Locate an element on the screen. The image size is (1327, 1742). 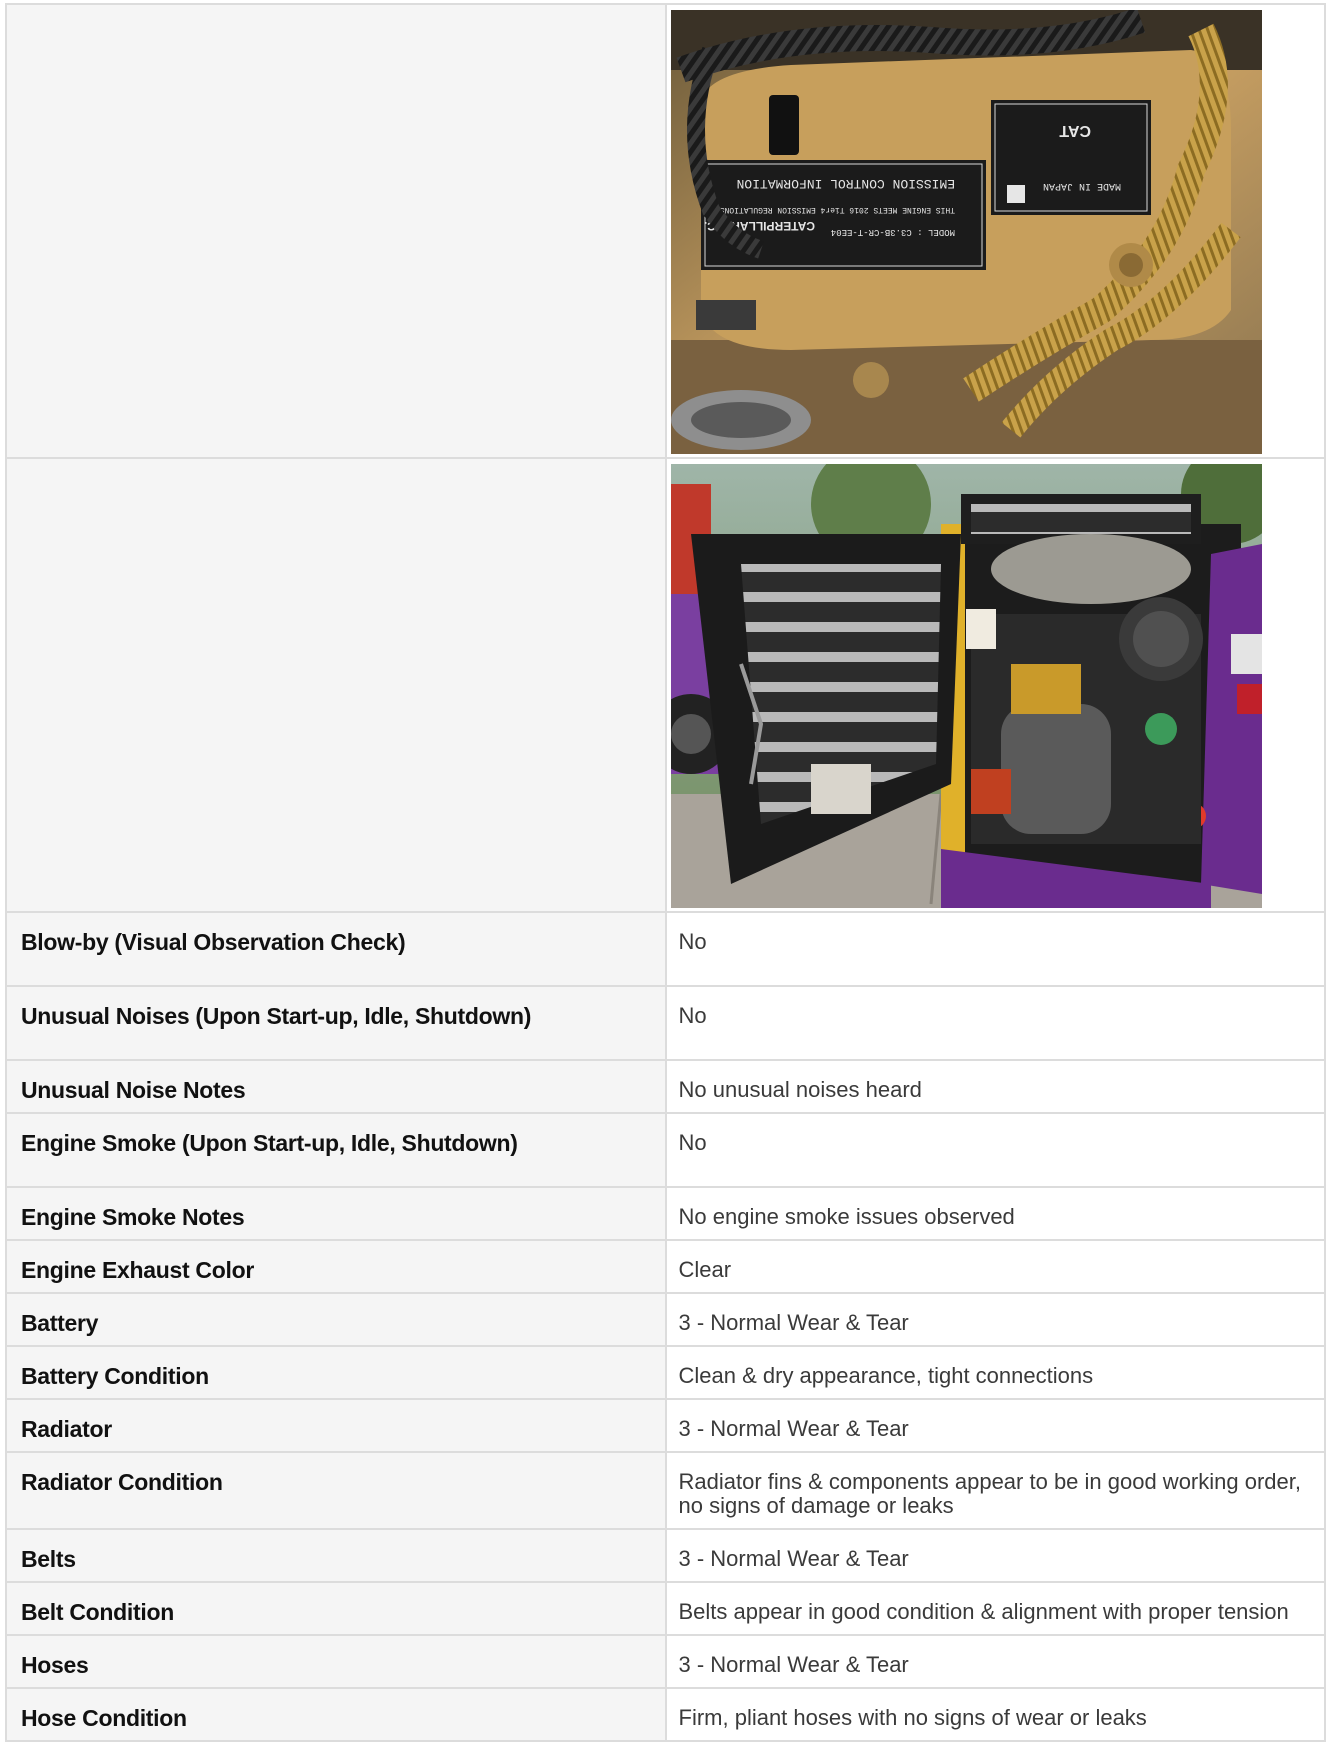
table-row: Radiator 3 - Normal Wear & Tear is located at coordinates (665, 1425).